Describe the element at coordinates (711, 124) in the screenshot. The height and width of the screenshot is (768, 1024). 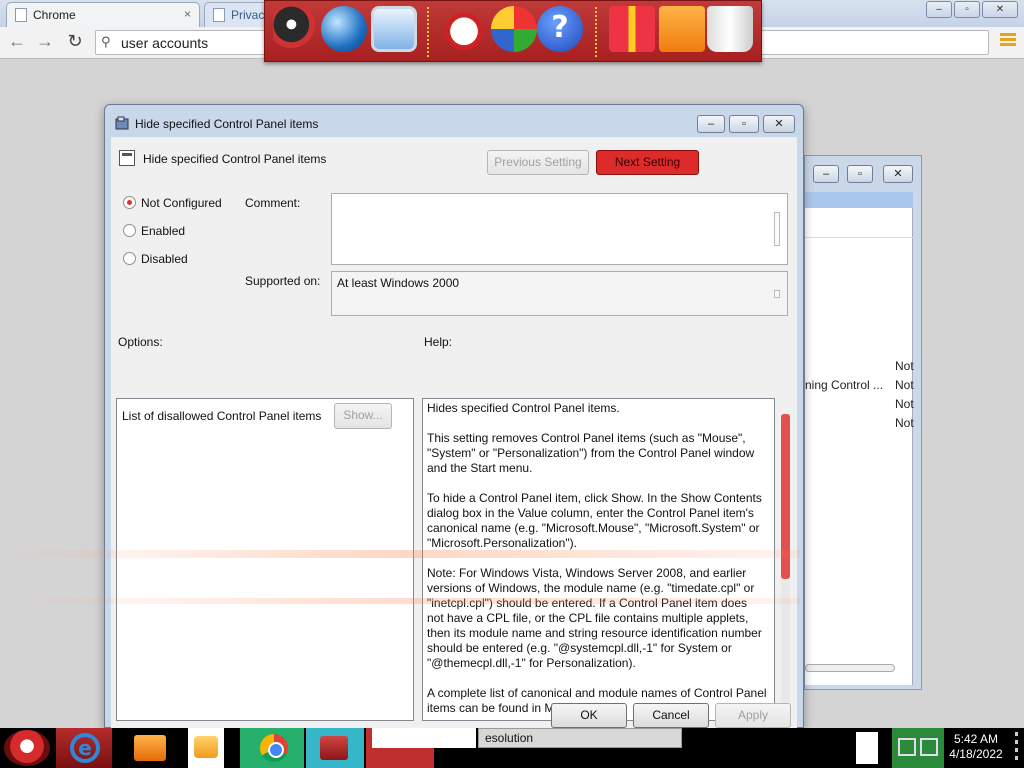
I see `dialog-minimize-button: –` at that location.